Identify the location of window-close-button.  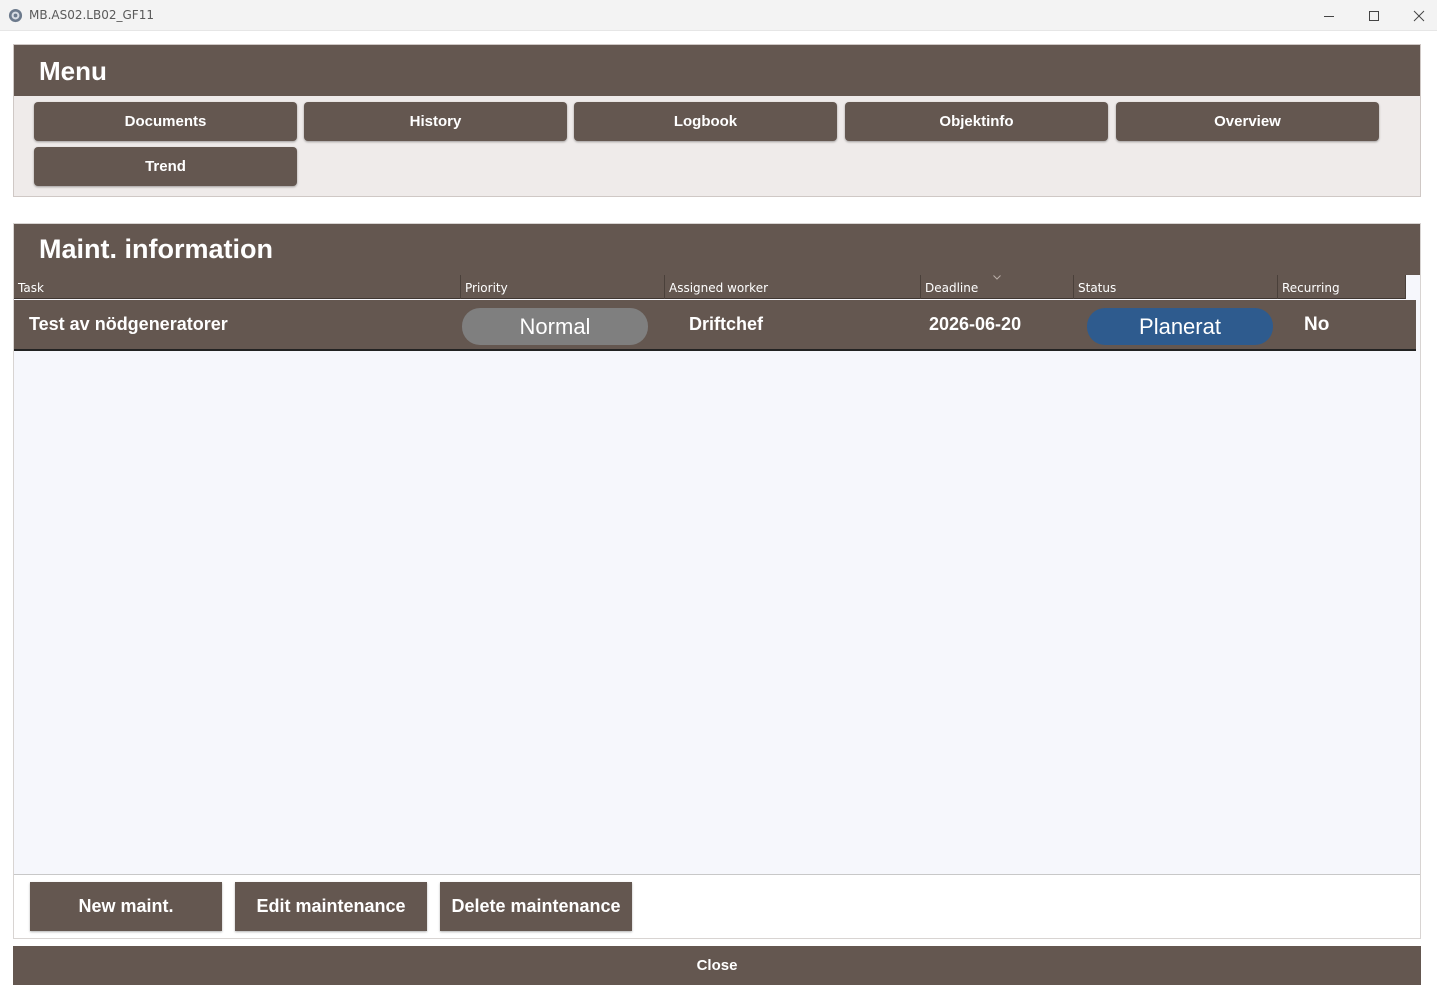
(1416, 15).